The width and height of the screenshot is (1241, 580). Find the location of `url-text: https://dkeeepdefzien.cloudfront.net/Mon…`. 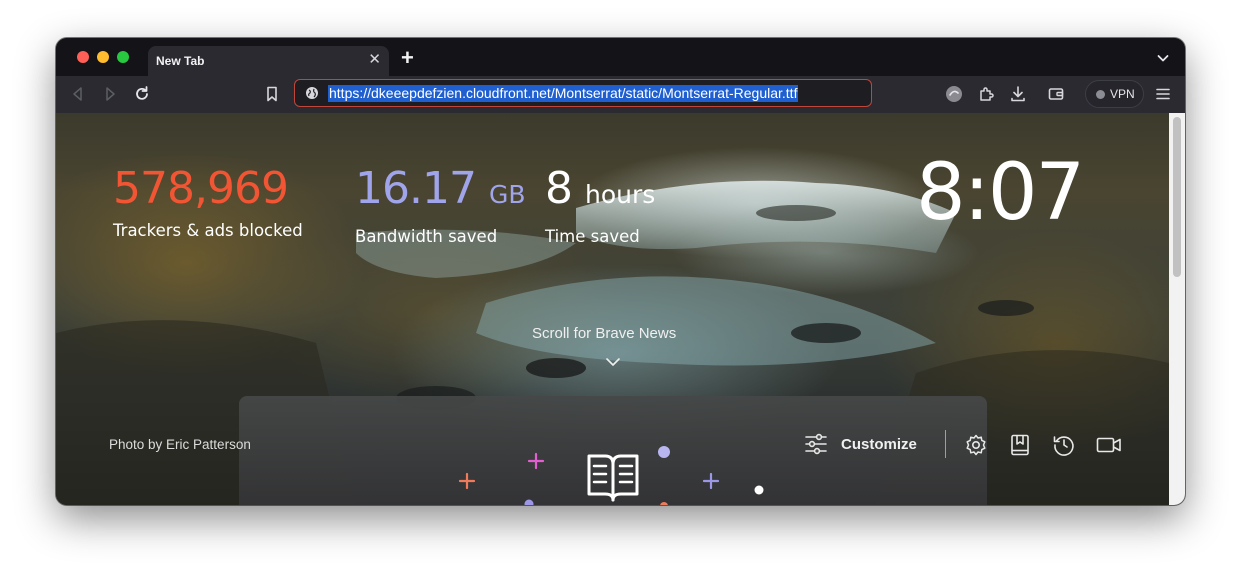

url-text: https://dkeeepdefzien.cloudfront.net/Mon… is located at coordinates (563, 93).